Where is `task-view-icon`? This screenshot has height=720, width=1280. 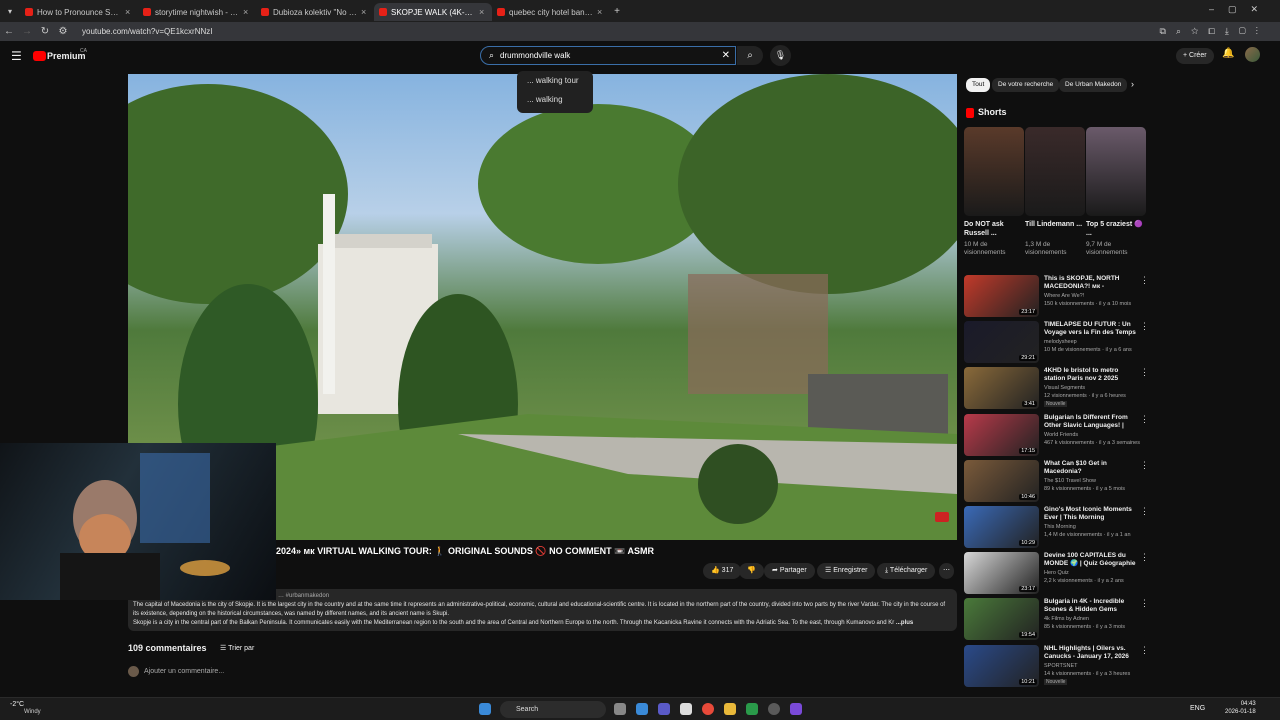 task-view-icon is located at coordinates (620, 709).